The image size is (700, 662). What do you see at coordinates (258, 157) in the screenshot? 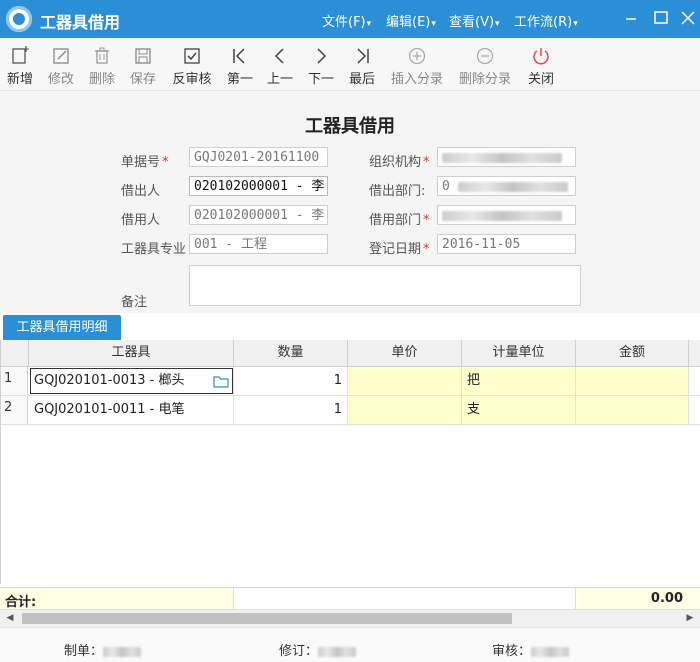
I see `bill-no-field: GQJ0201-20161100` at bounding box center [258, 157].